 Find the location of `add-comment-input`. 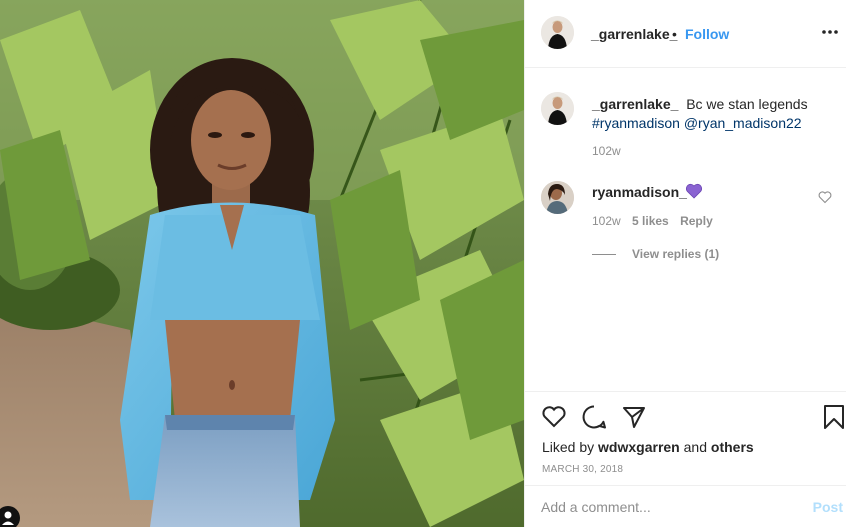

add-comment-input is located at coordinates (666, 507).